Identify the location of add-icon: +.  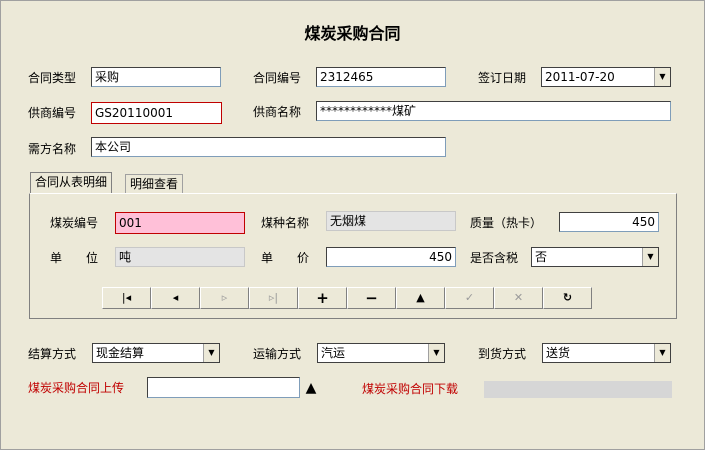
(322, 298).